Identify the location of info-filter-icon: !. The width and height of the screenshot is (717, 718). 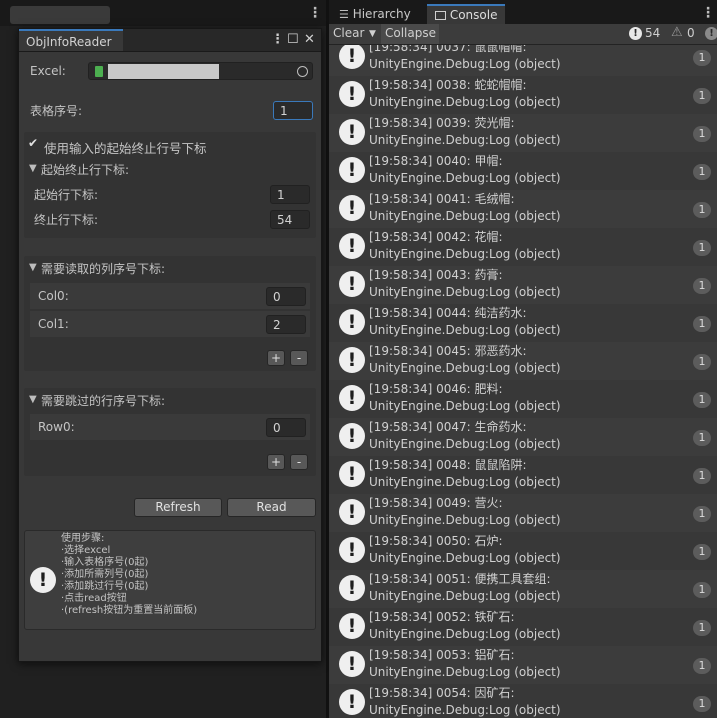
(635, 33).